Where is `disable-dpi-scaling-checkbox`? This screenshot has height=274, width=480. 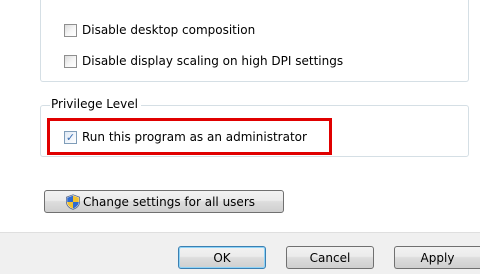
disable-dpi-scaling-checkbox is located at coordinates (70, 61).